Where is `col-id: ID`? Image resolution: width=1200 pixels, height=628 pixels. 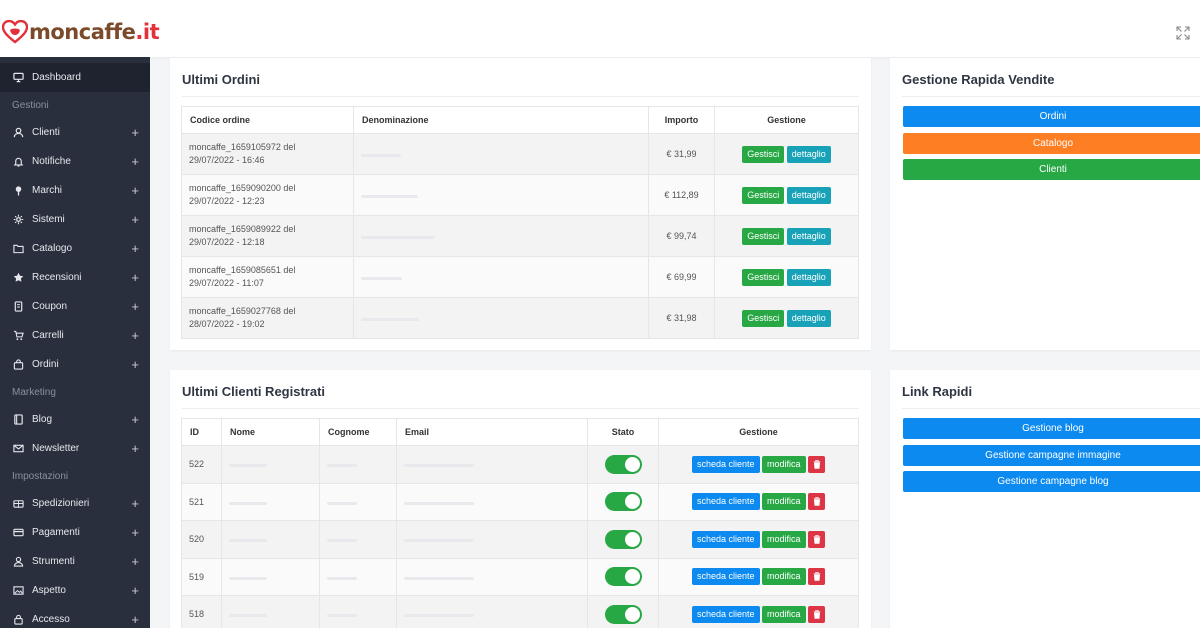
col-id: ID is located at coordinates (201, 432).